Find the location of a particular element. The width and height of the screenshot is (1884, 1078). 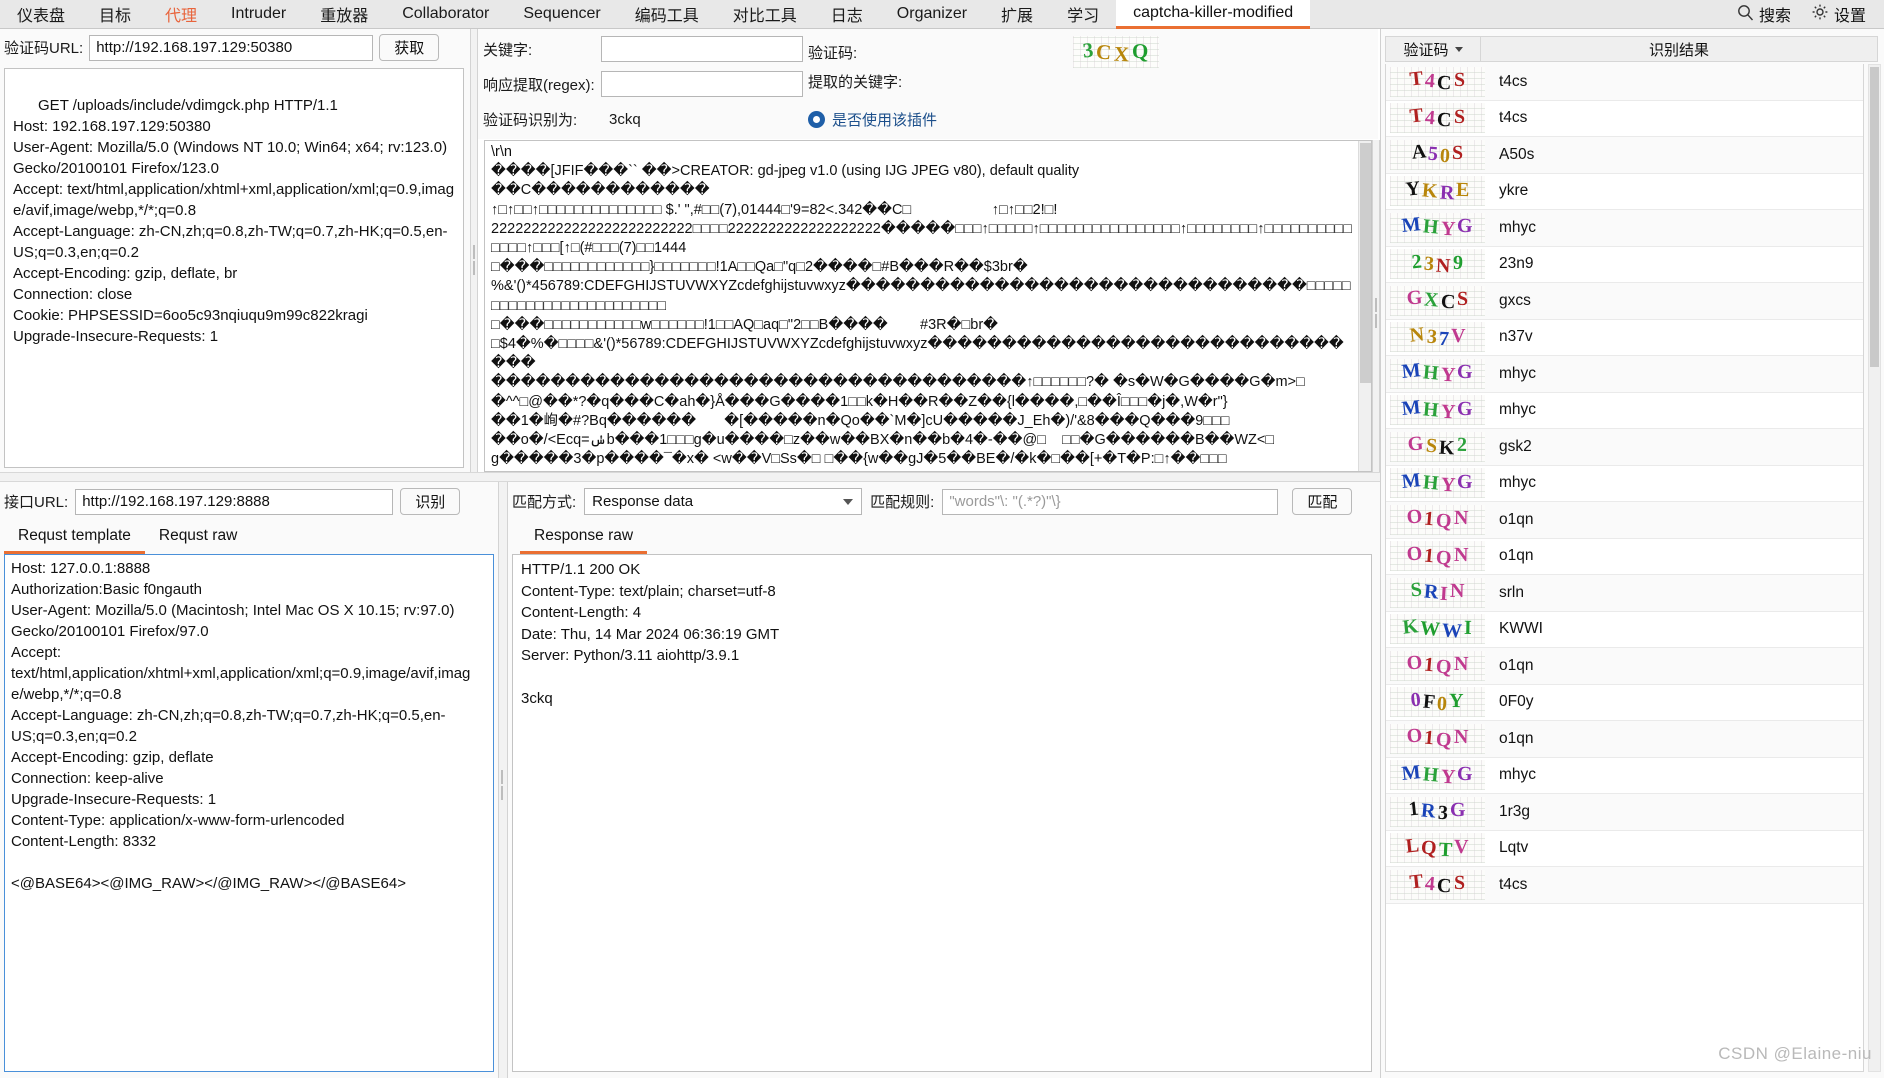

captcha-url-input is located at coordinates (231, 47).